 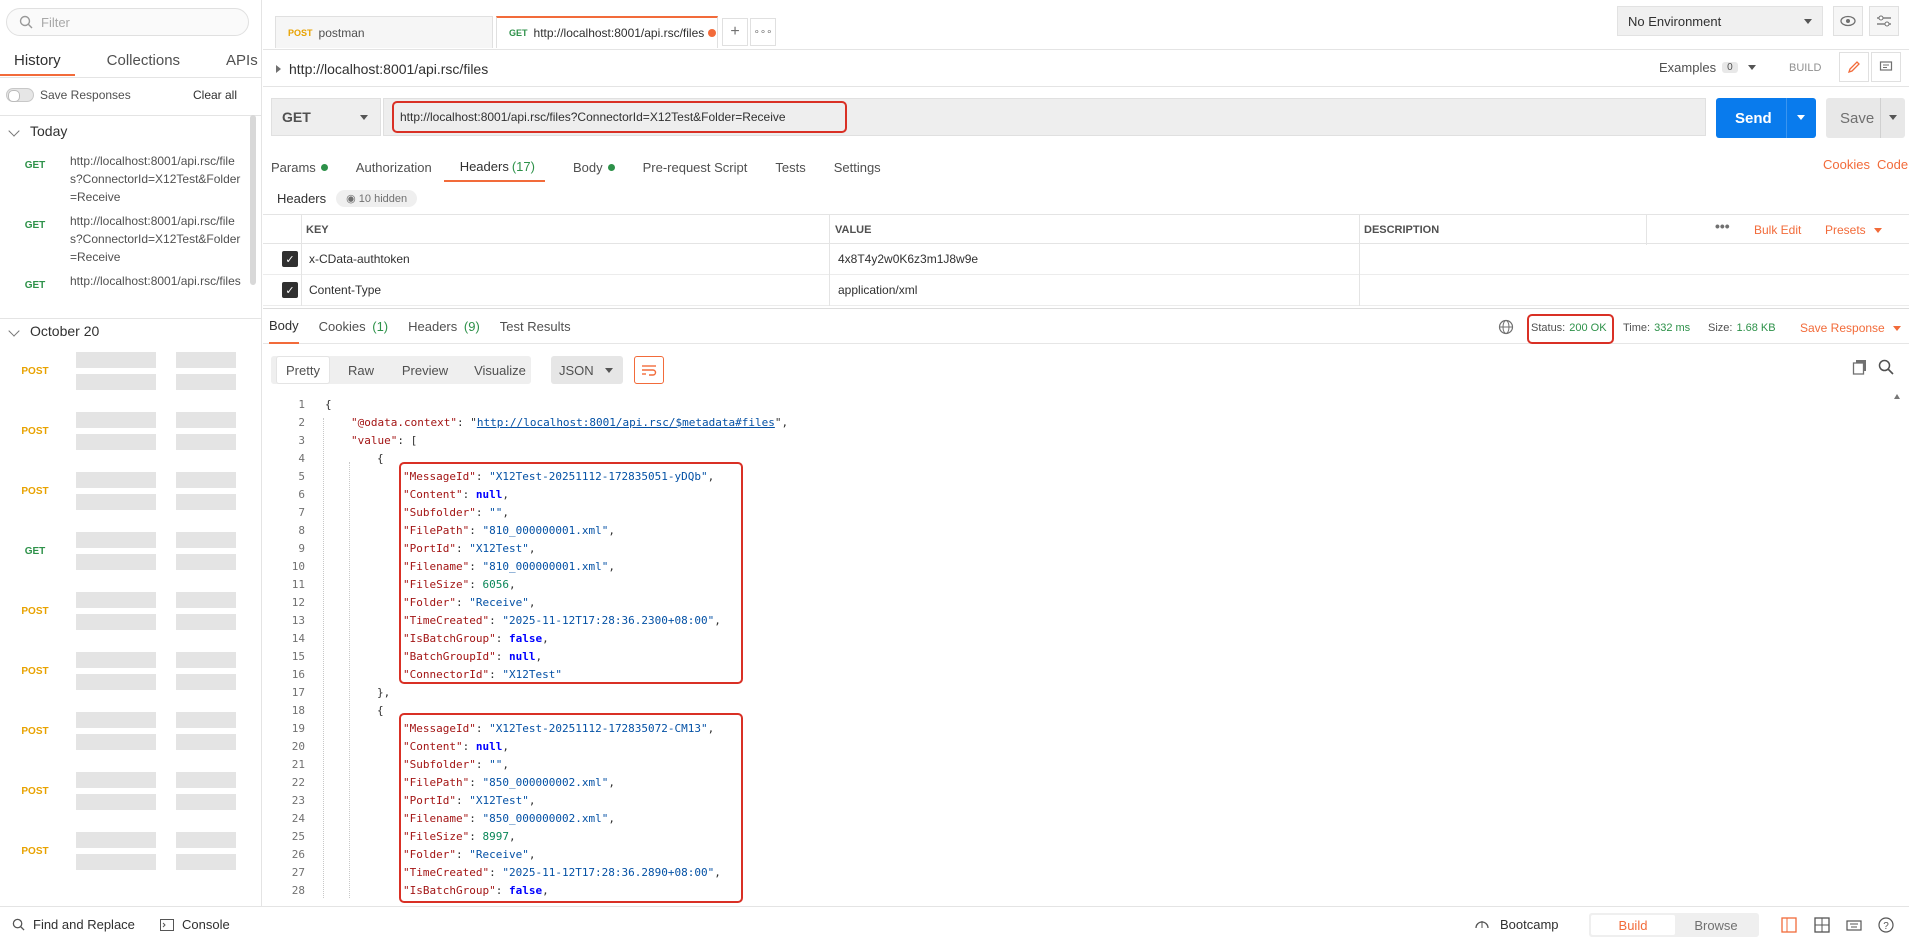 I want to click on browse-mode-button: Browse, so click(x=1716, y=925).